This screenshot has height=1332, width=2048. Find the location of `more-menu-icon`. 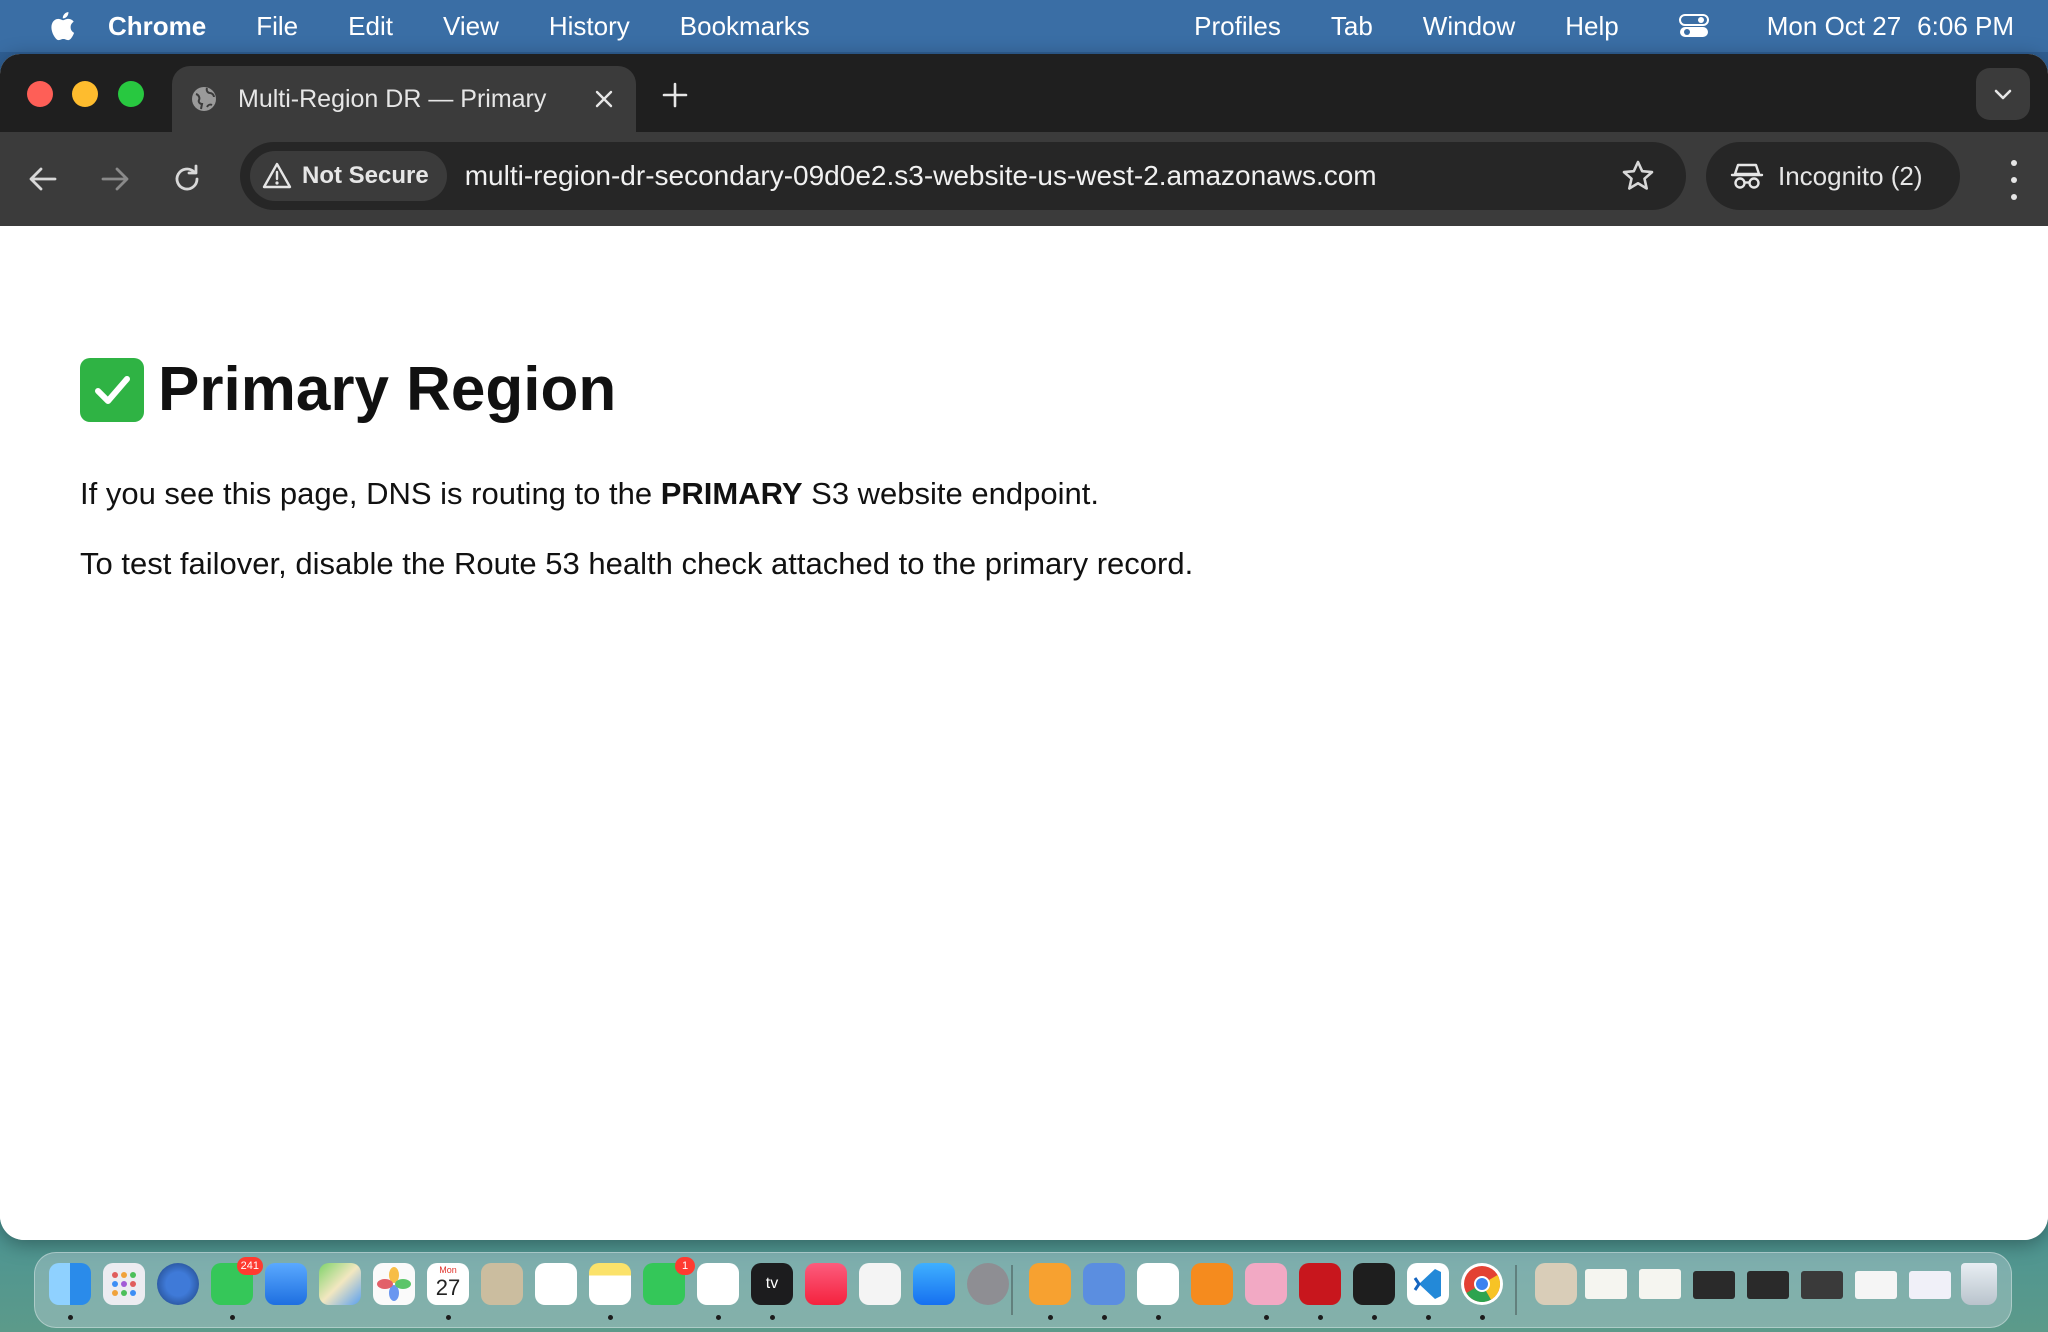

more-menu-icon is located at coordinates (2014, 180).